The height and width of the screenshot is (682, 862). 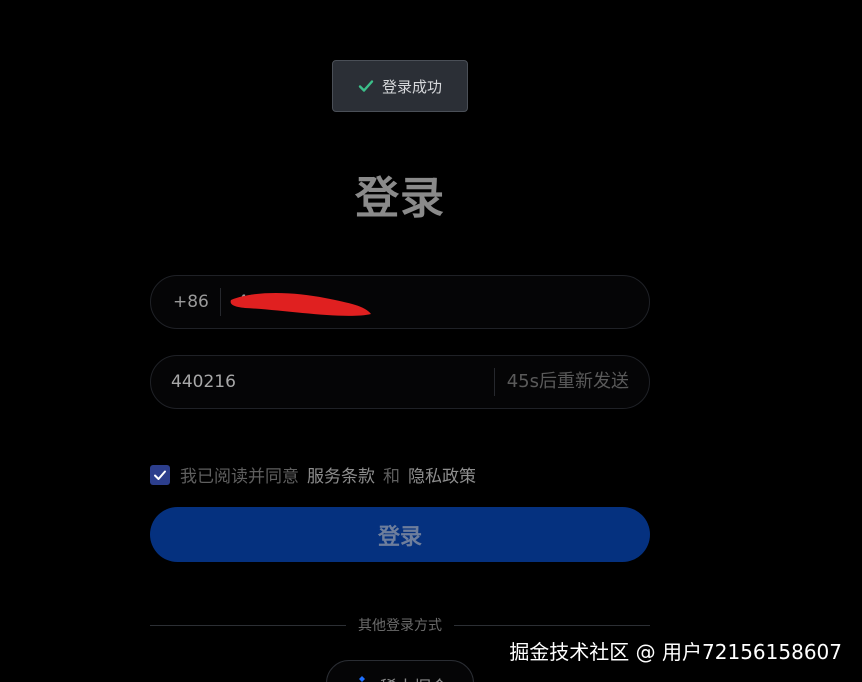 I want to click on resend-code-button: 45s后重新发送, so click(x=571, y=382).